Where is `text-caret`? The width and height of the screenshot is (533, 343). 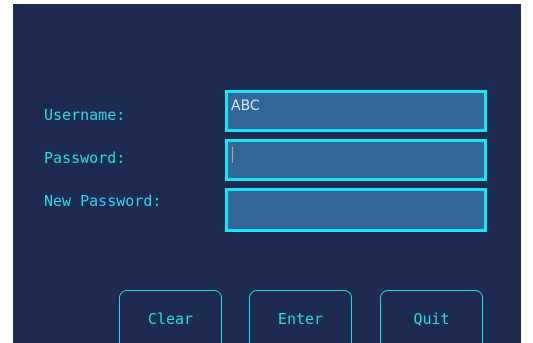 text-caret is located at coordinates (232, 155).